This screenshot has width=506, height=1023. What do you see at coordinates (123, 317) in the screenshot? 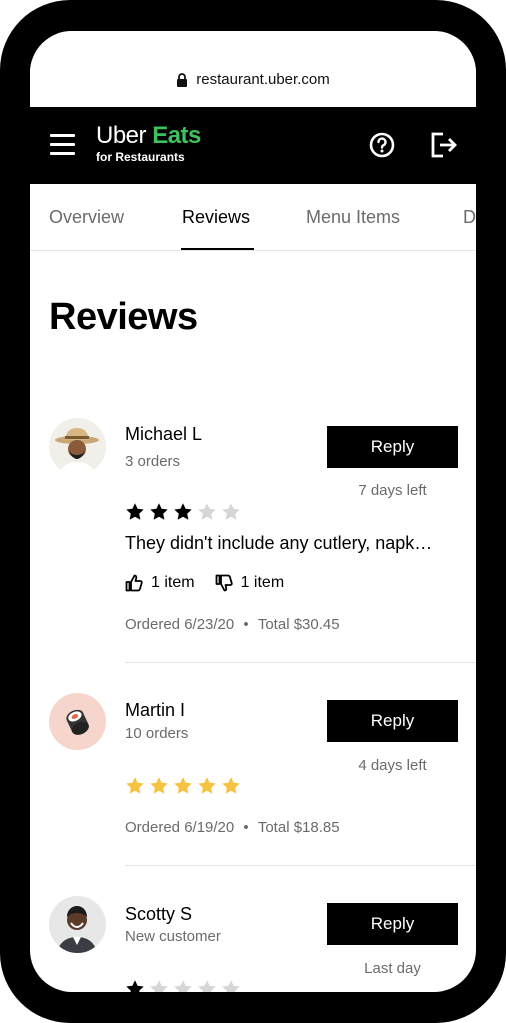
I see `page-title: Reviews` at bounding box center [123, 317].